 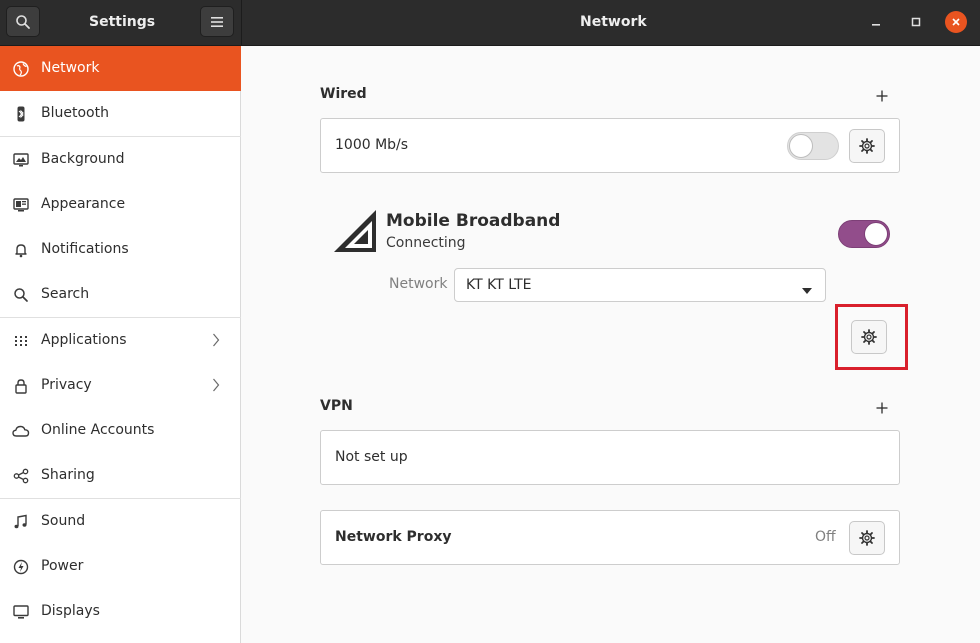 What do you see at coordinates (21, 69) in the screenshot?
I see `network-icon` at bounding box center [21, 69].